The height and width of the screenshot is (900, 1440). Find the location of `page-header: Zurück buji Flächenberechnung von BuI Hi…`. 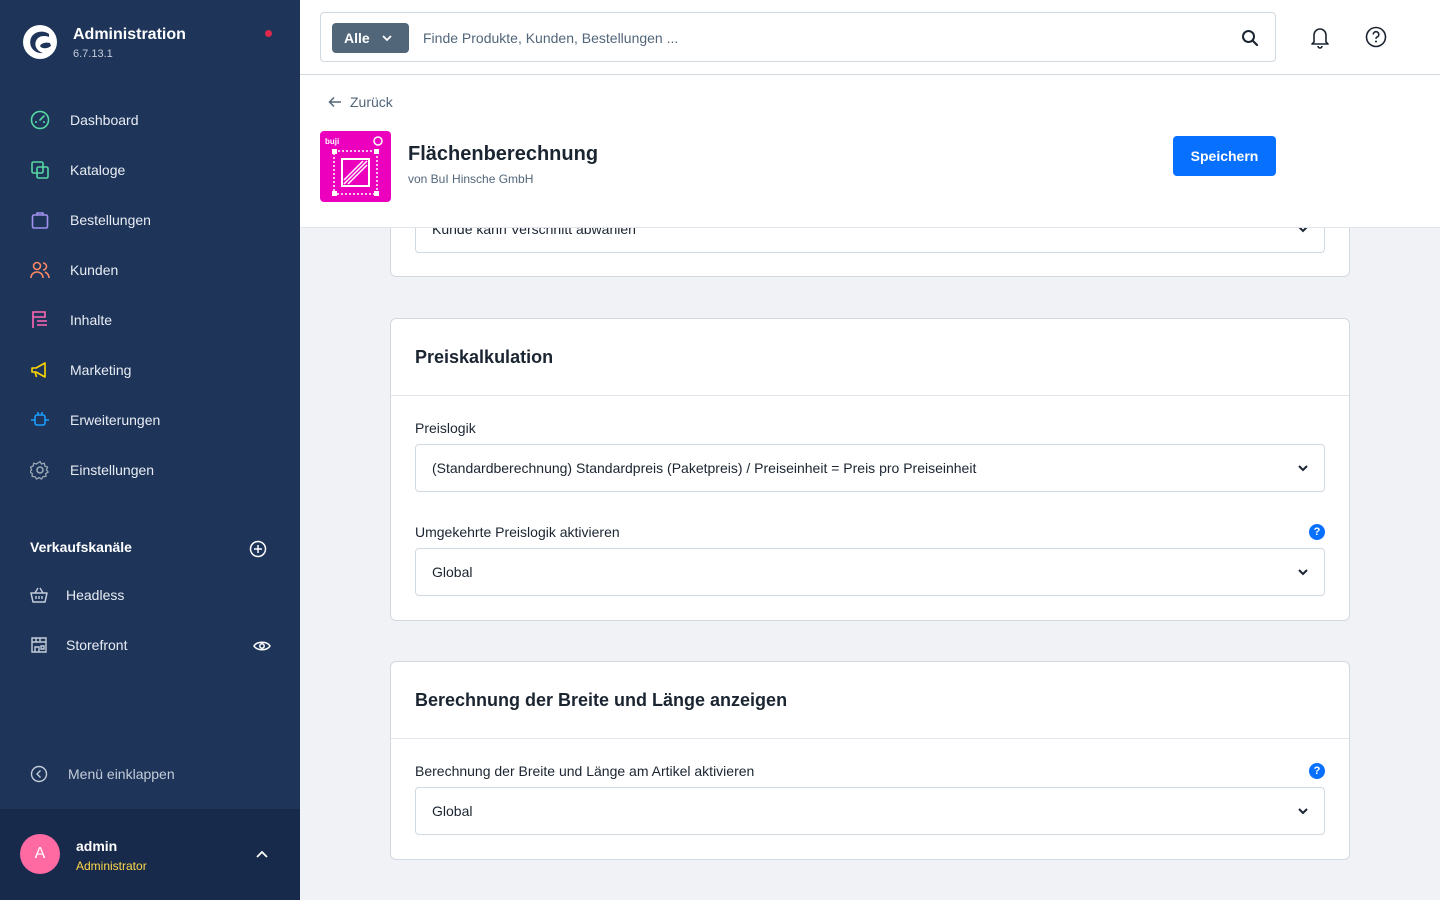

page-header: Zurück buji Flächenberechnung von BuI Hi… is located at coordinates (870, 151).